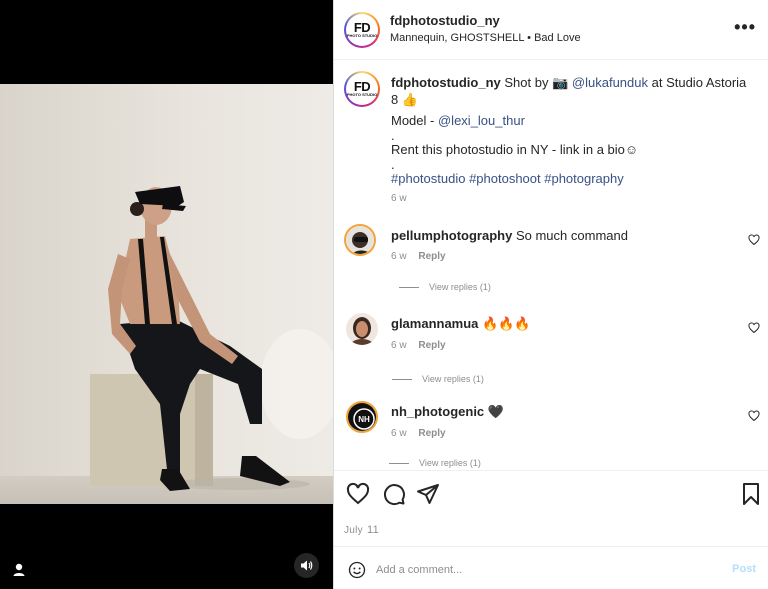 Image resolution: width=768 pixels, height=589 pixels. What do you see at coordinates (551, 470) in the screenshot?
I see `actions-divider` at bounding box center [551, 470].